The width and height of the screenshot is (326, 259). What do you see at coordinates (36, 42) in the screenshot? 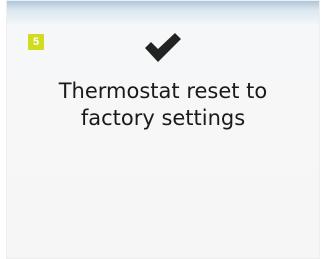
I see `step-badge: 5` at bounding box center [36, 42].